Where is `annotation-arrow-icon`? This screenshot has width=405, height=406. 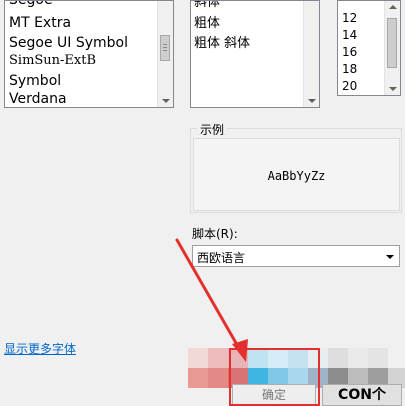 annotation-arrow-icon is located at coordinates (211, 300).